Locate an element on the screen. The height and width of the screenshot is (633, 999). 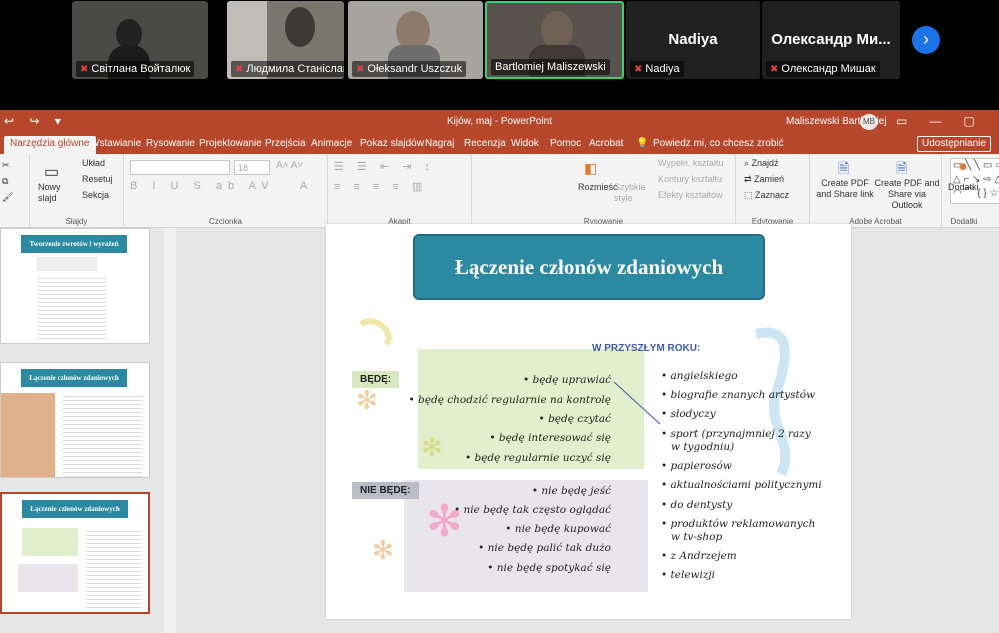
new-slide-icon: ▭ is located at coordinates (52, 172).